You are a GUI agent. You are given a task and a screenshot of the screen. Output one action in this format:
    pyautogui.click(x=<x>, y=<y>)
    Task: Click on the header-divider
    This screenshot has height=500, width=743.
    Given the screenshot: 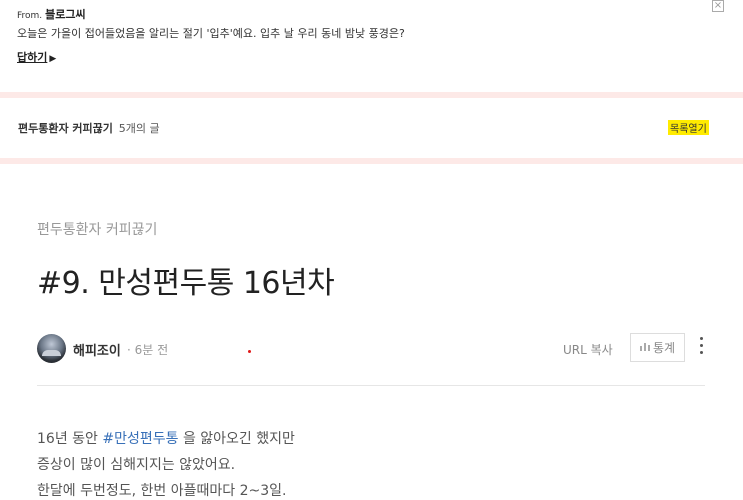 What is the action you would take?
    pyautogui.click(x=371, y=385)
    